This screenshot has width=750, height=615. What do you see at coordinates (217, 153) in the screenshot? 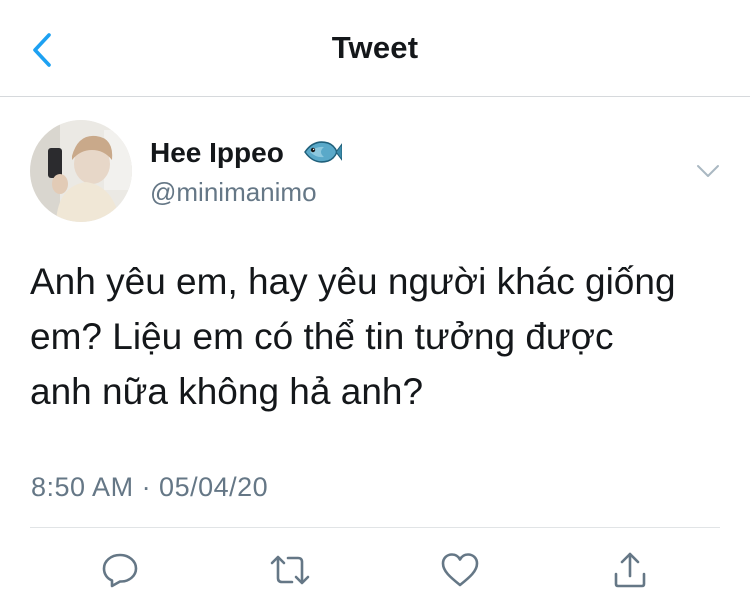
I see `author-display-name: Hee Ippeo` at bounding box center [217, 153].